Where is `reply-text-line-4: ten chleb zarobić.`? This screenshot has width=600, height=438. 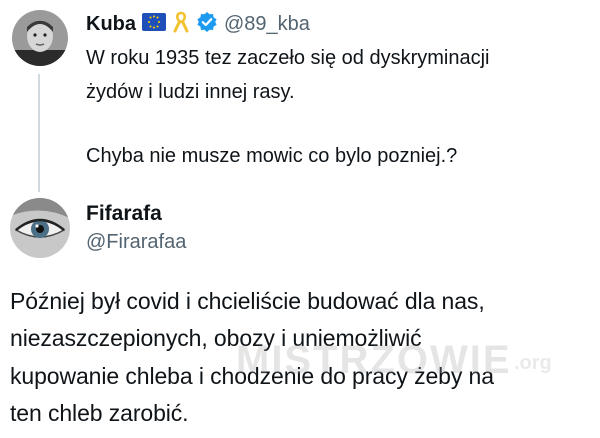
reply-text-line-4: ten chleb zarobić. is located at coordinates (99, 413).